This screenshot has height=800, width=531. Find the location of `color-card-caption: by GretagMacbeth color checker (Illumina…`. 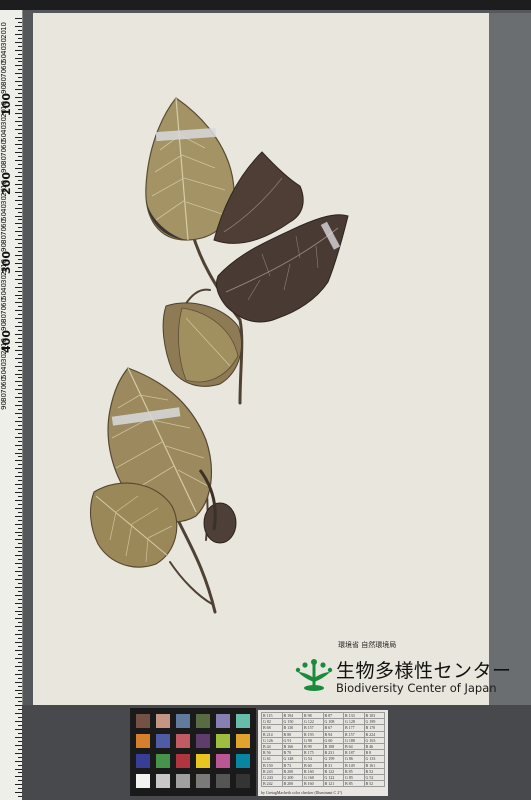

color-card-caption: by GretagMacbeth color checker (Illumina… is located at coordinates (302, 792).